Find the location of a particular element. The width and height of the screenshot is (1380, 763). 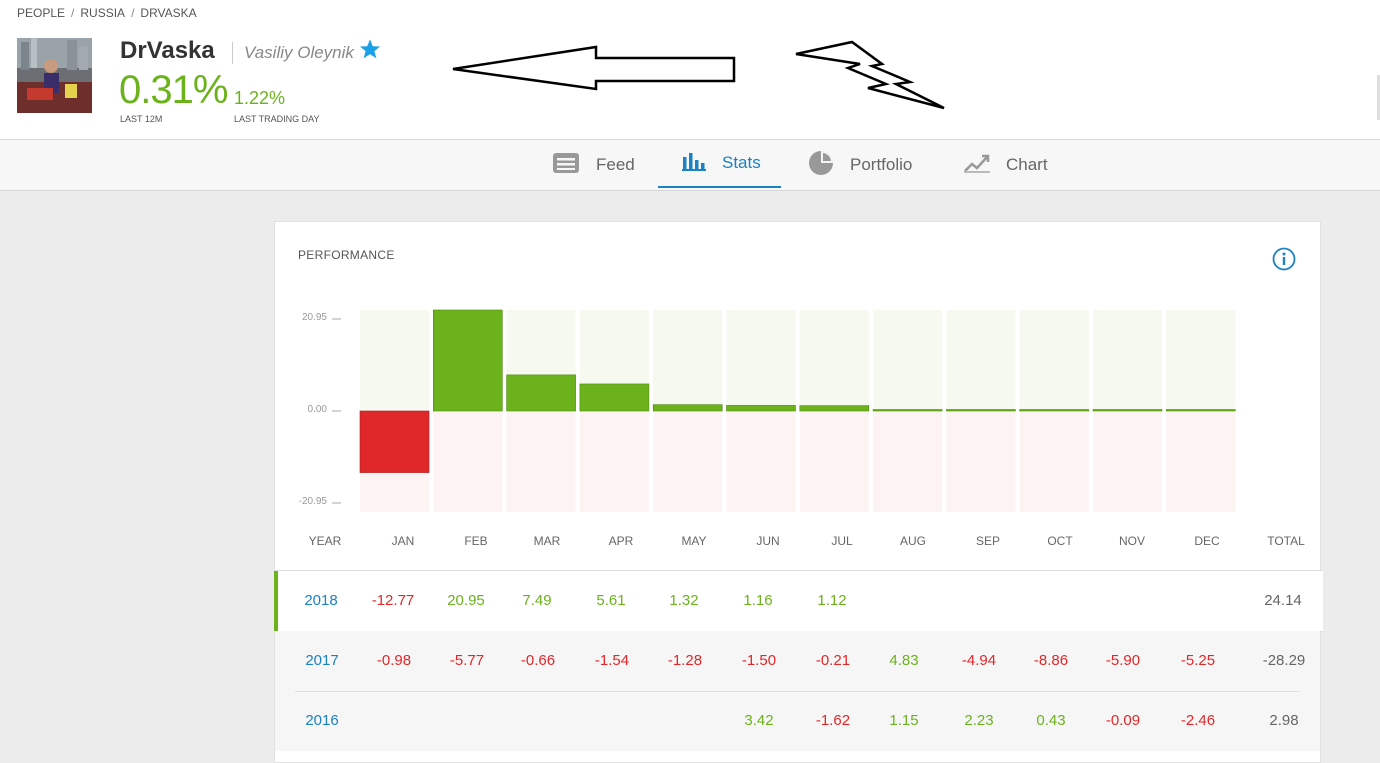

row-divider is located at coordinates (797, 691).